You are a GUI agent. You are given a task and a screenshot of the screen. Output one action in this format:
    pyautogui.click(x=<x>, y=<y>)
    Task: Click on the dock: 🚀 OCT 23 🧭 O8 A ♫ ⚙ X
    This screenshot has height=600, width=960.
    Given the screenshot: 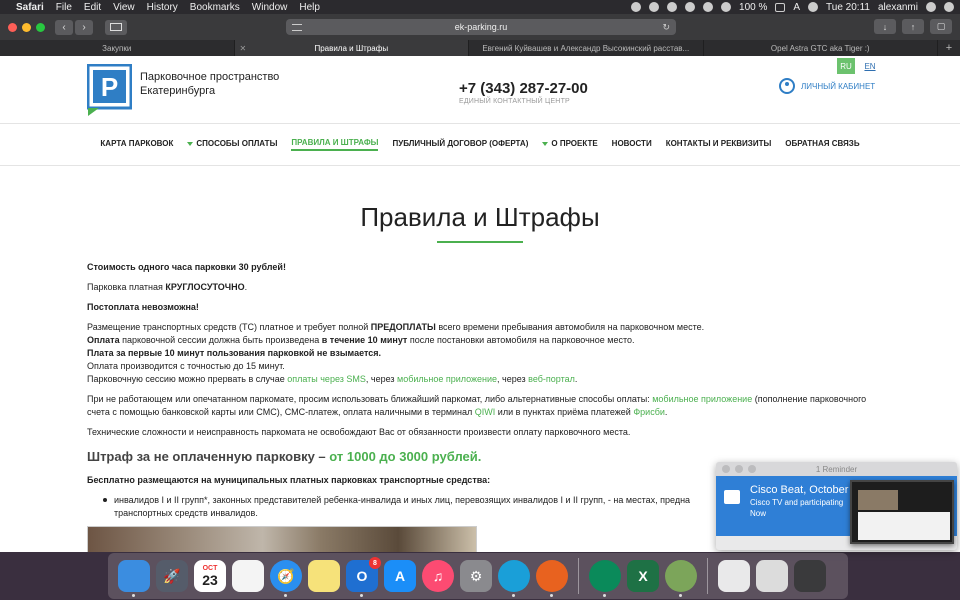 What is the action you would take?
    pyautogui.click(x=478, y=576)
    